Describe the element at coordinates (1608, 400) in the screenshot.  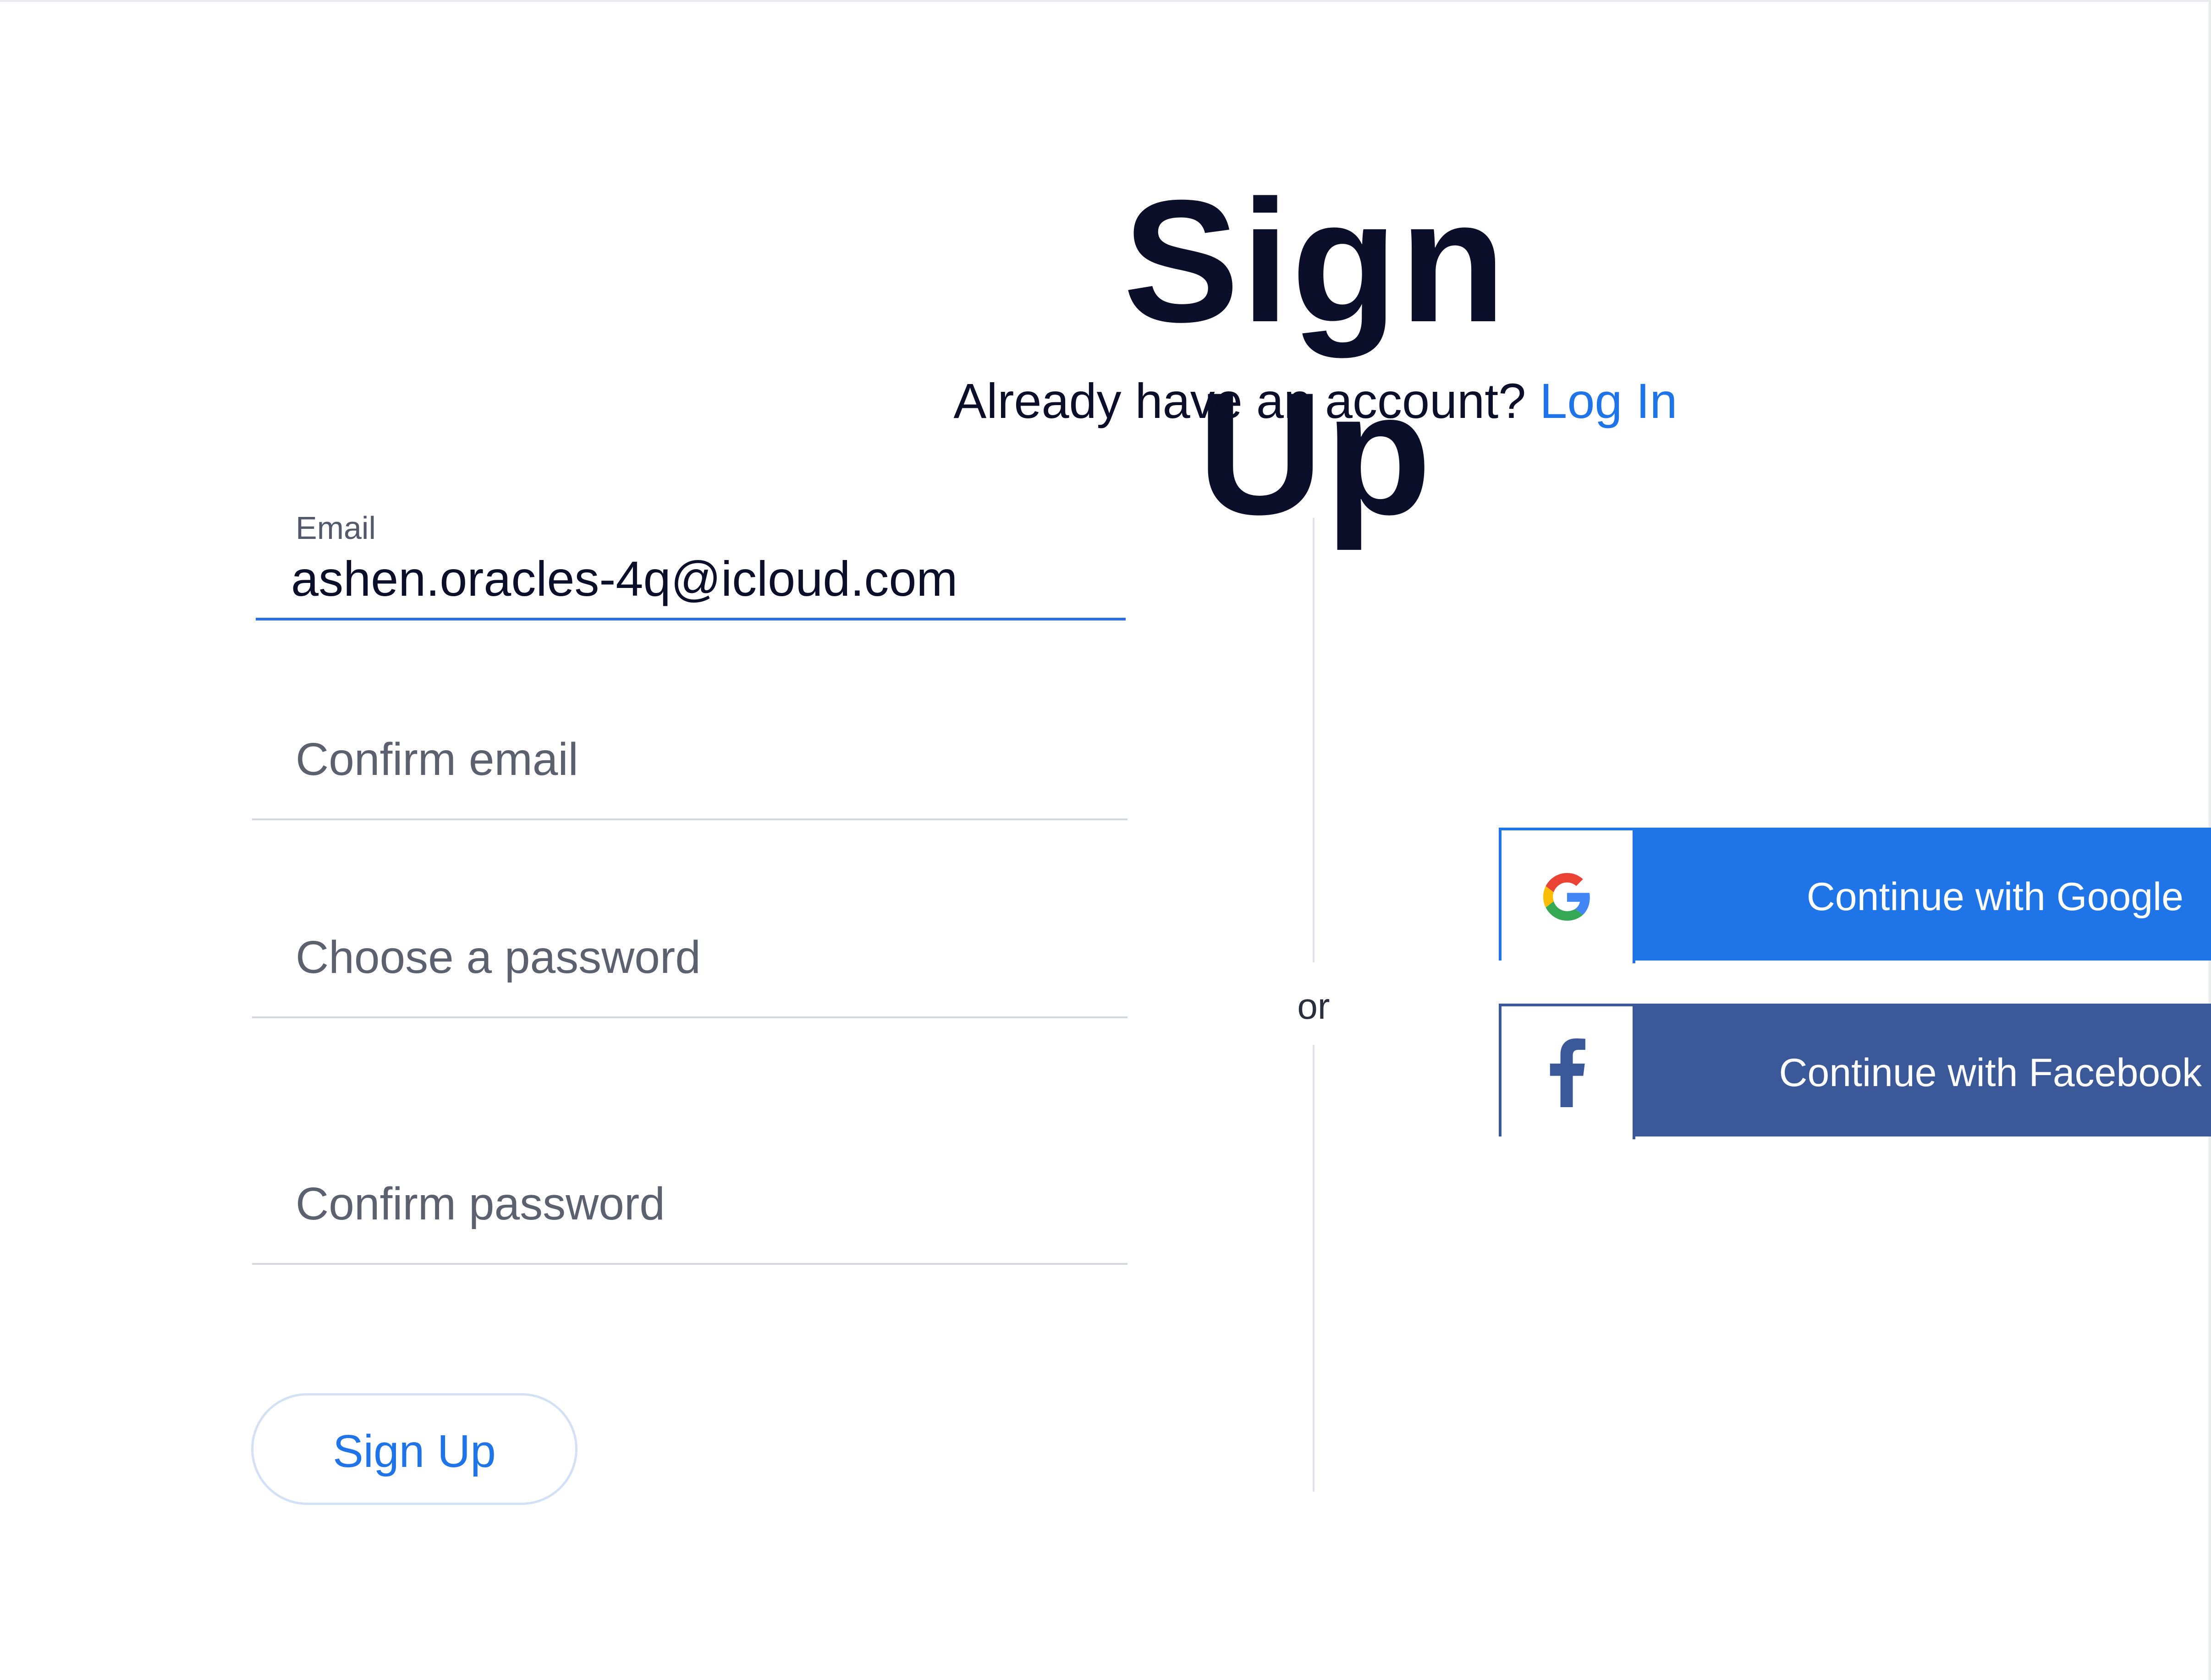
I see `login-link: Log In` at that location.